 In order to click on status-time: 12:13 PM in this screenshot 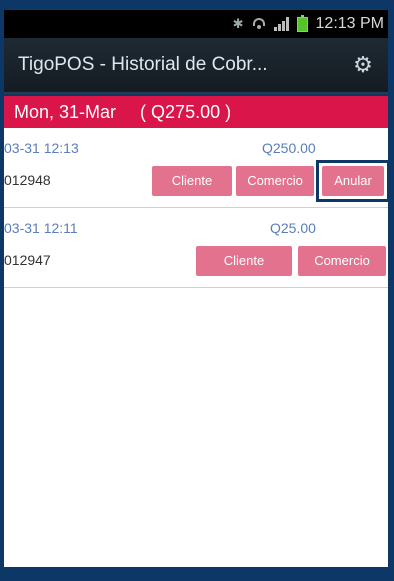, I will do `click(349, 23)`.